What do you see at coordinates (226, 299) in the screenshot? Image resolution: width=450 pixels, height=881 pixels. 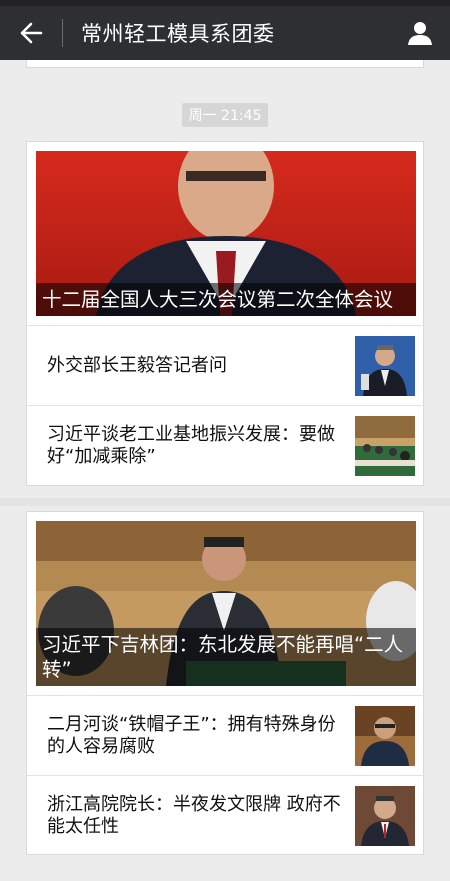 I see `hero-caption: 十二届全国人大三次会议第二次全体会议` at bounding box center [226, 299].